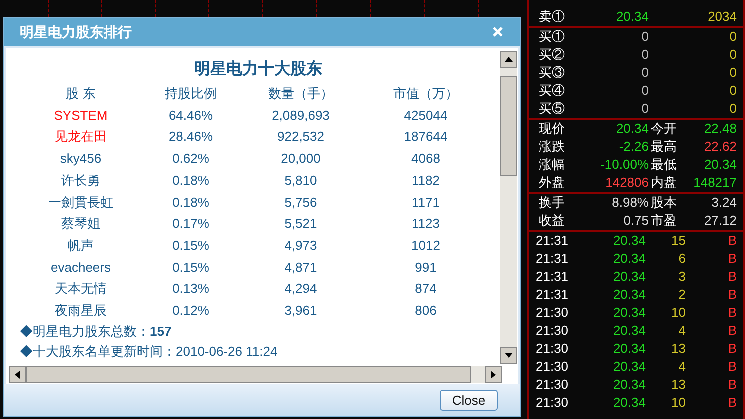 Image resolution: width=745 pixels, height=419 pixels. What do you see at coordinates (678, 313) in the screenshot?
I see `trade-volume: 10` at bounding box center [678, 313].